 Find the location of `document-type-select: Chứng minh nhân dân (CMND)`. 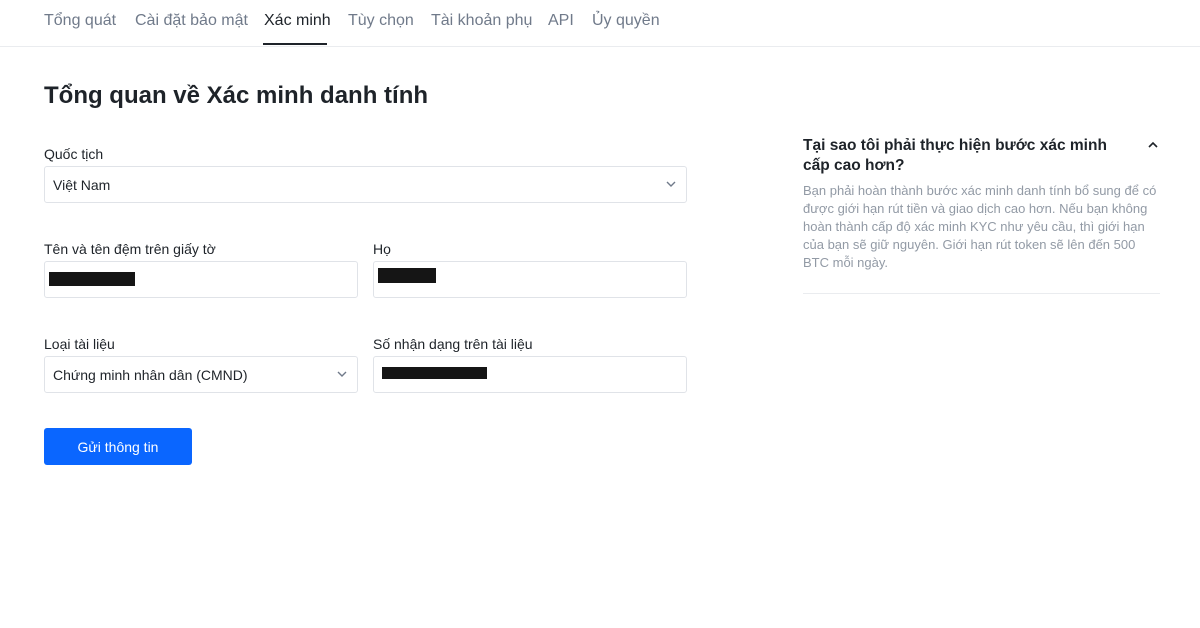

document-type-select: Chứng minh nhân dân (CMND) is located at coordinates (201, 374).